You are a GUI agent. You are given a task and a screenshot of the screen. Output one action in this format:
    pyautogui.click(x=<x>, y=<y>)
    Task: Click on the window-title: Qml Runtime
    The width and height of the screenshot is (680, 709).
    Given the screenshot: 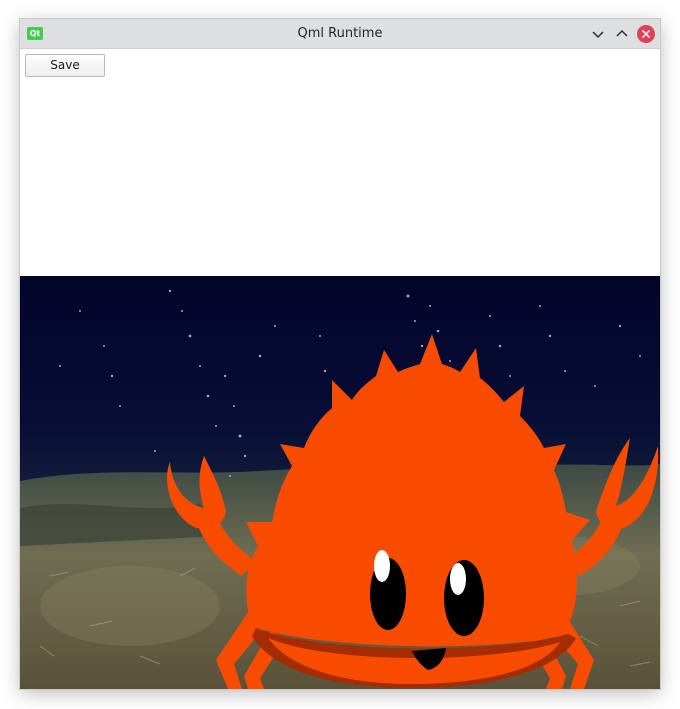 What is the action you would take?
    pyautogui.click(x=340, y=33)
    